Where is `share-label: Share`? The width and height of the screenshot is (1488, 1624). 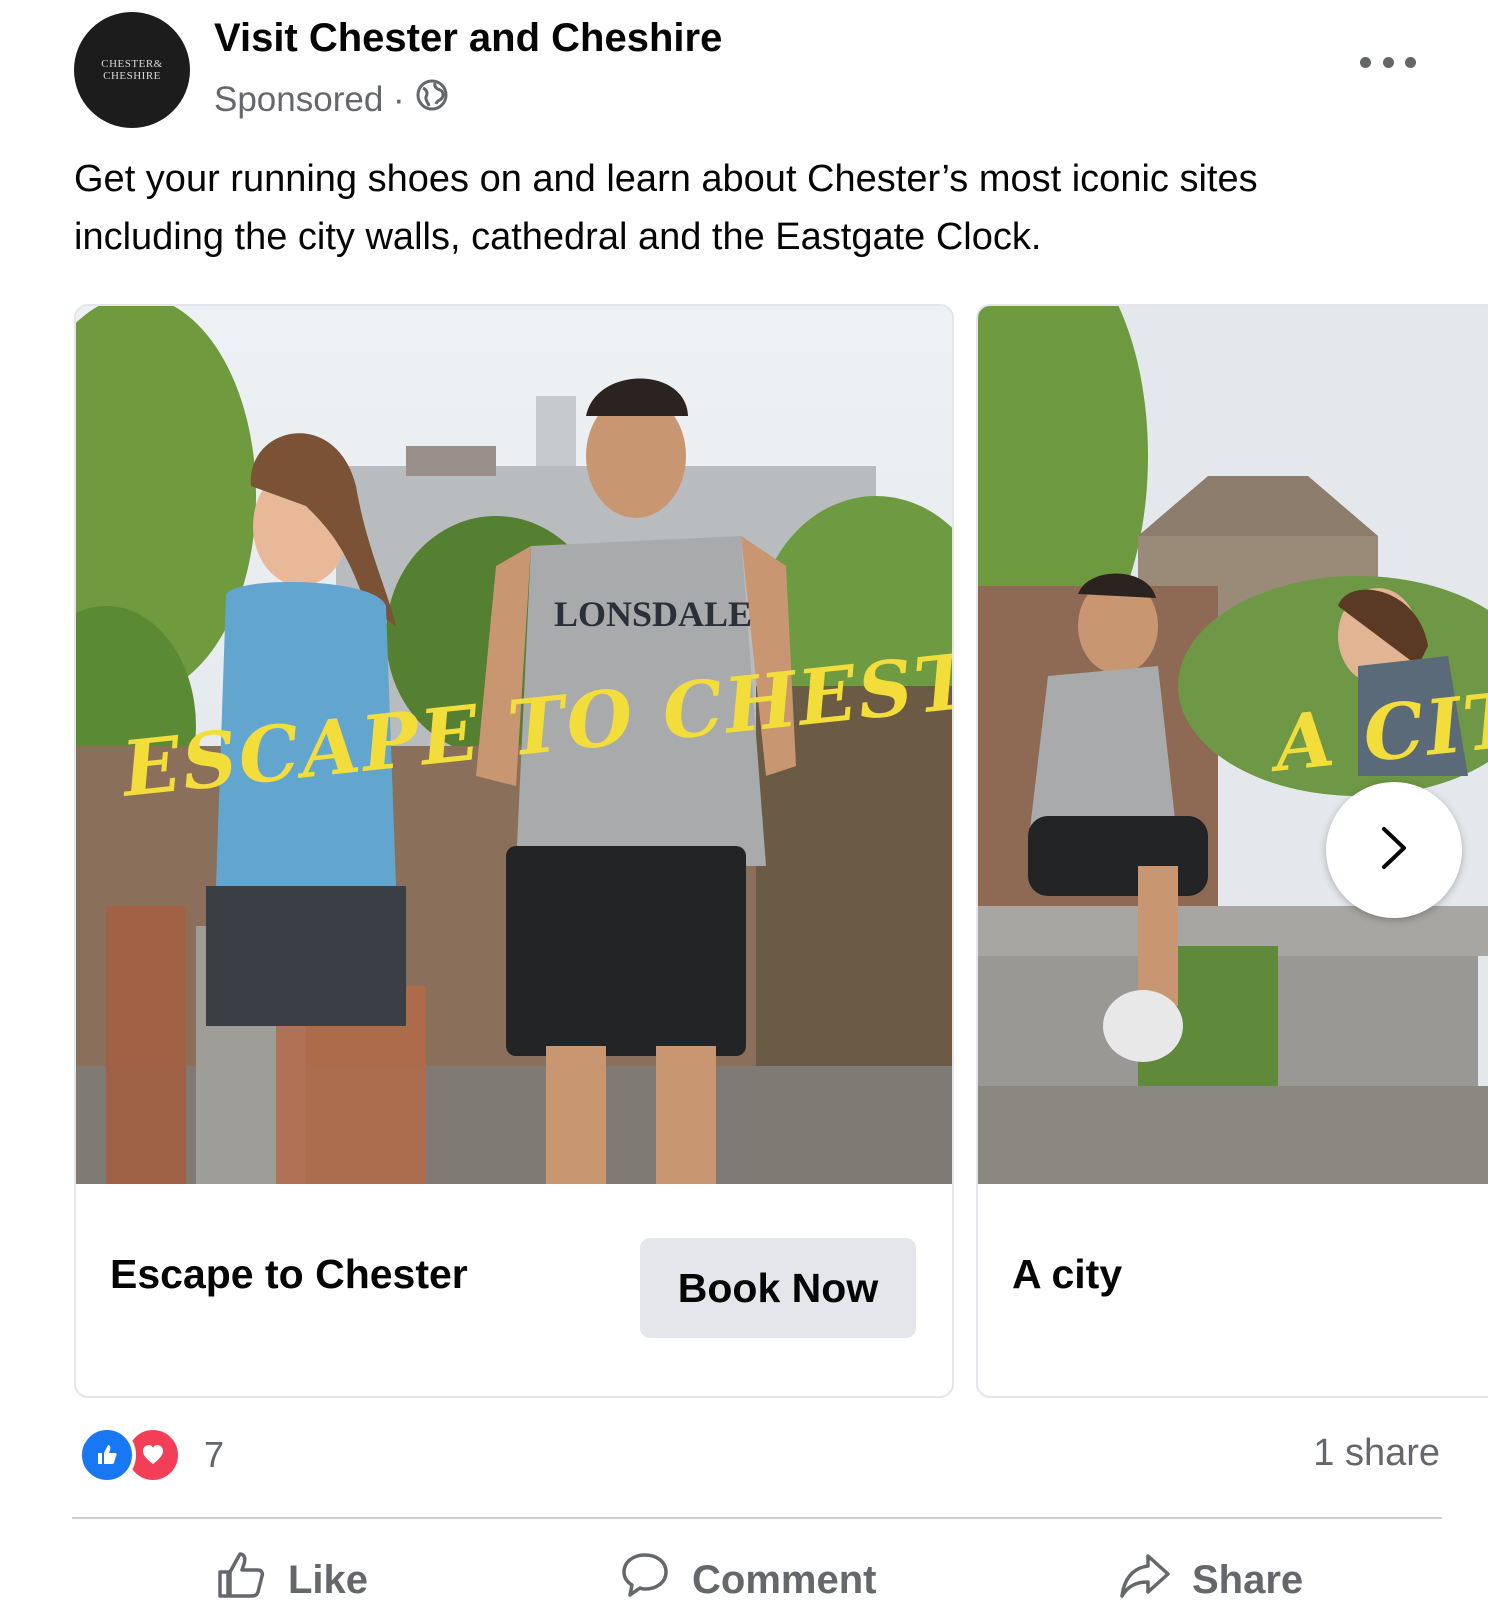
share-label: Share is located at coordinates (1248, 1579).